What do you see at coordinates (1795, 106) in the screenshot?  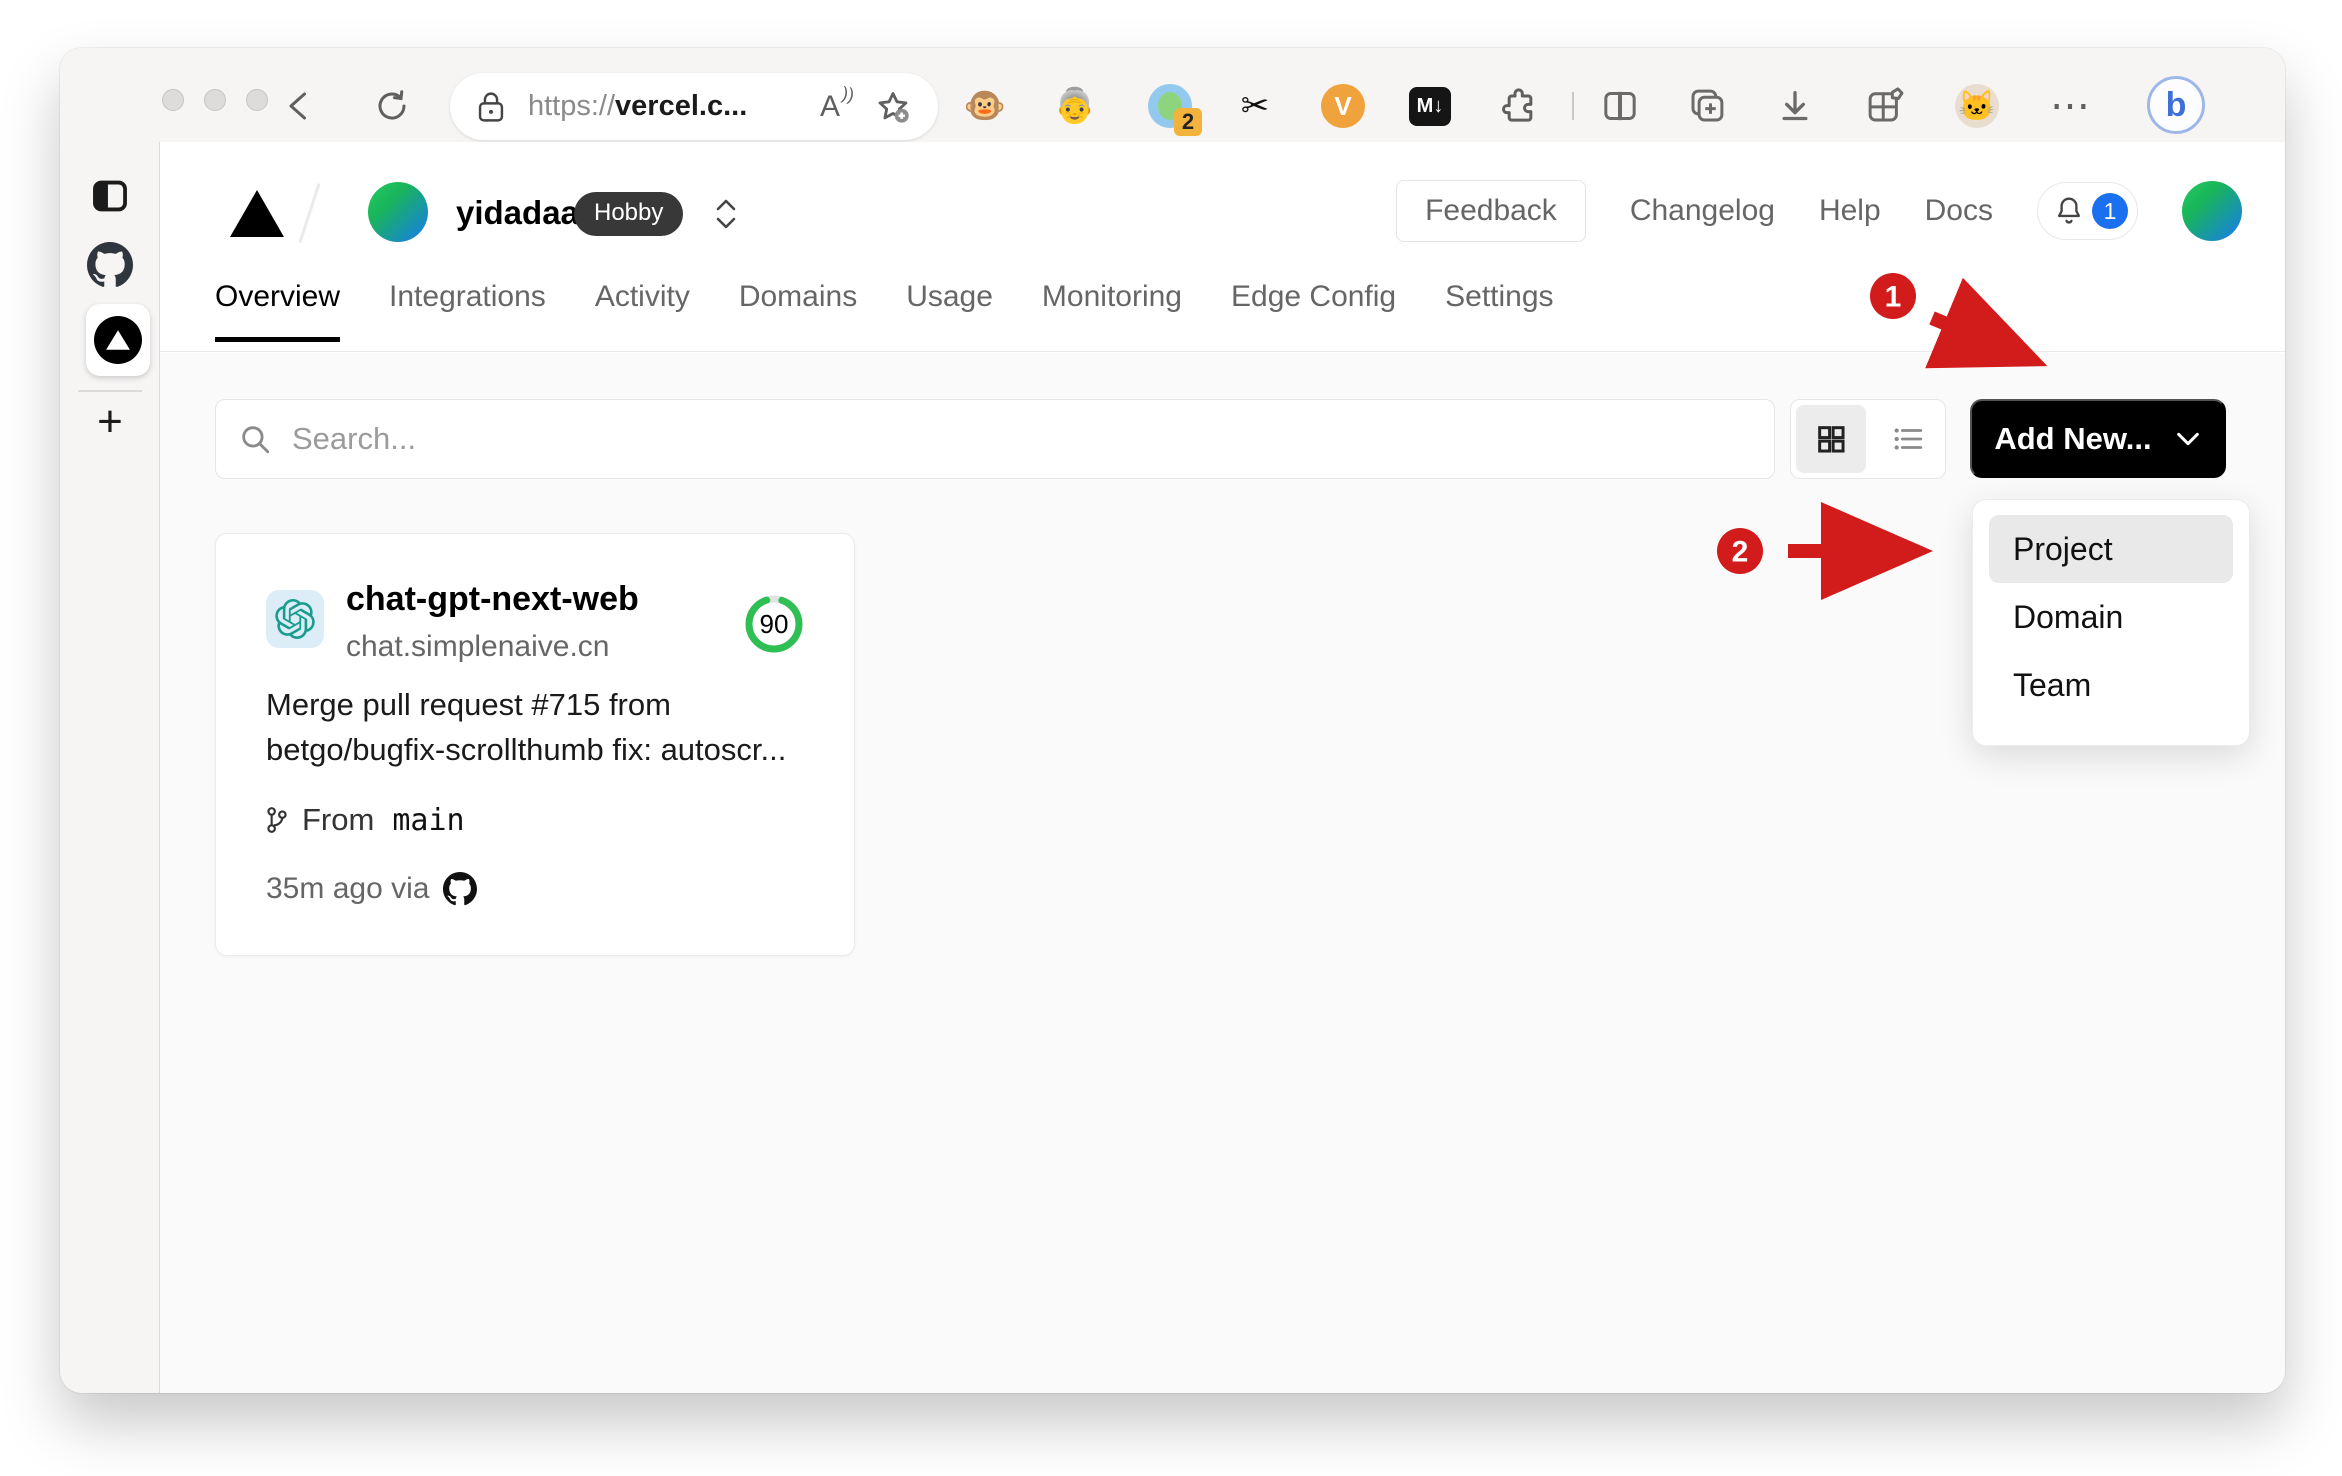 I see `downloads-icon` at bounding box center [1795, 106].